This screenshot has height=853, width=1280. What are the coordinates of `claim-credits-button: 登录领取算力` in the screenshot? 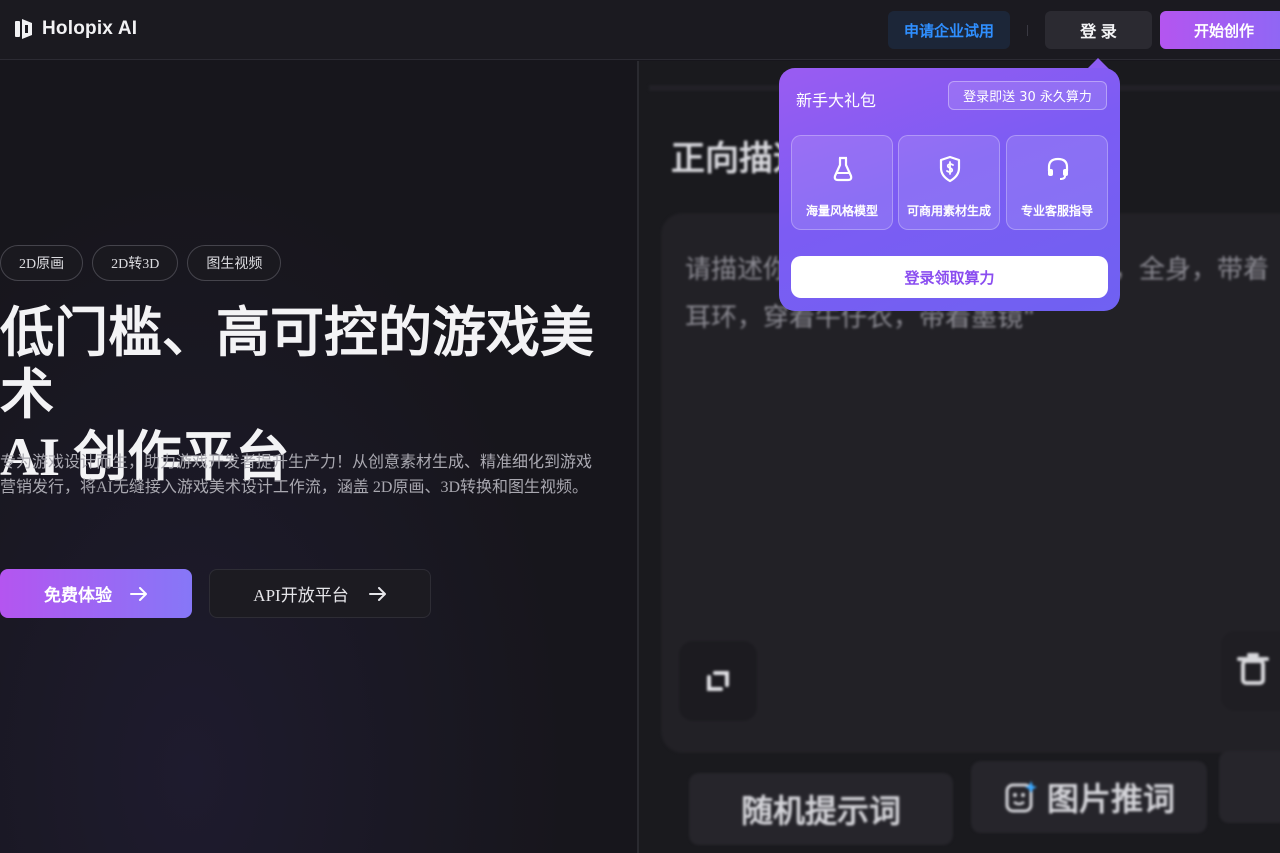 It's located at (949, 277).